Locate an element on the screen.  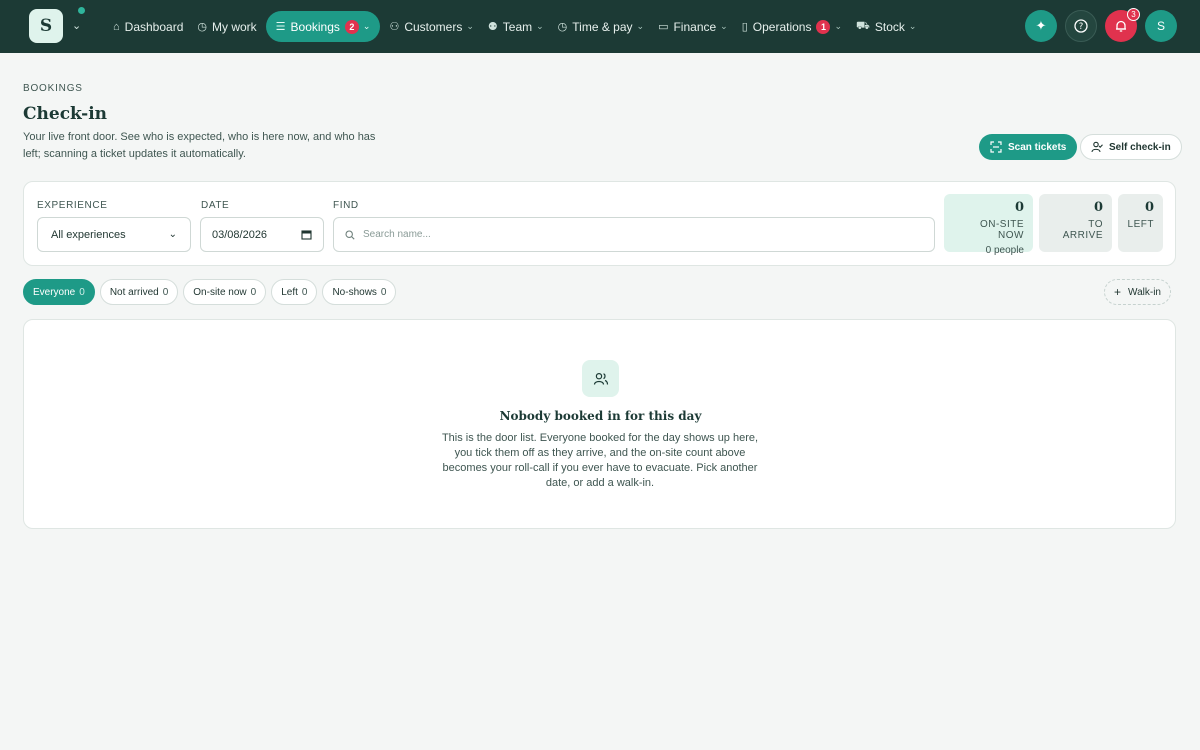
breadcrumb: BOOKINGS is located at coordinates (53, 88).